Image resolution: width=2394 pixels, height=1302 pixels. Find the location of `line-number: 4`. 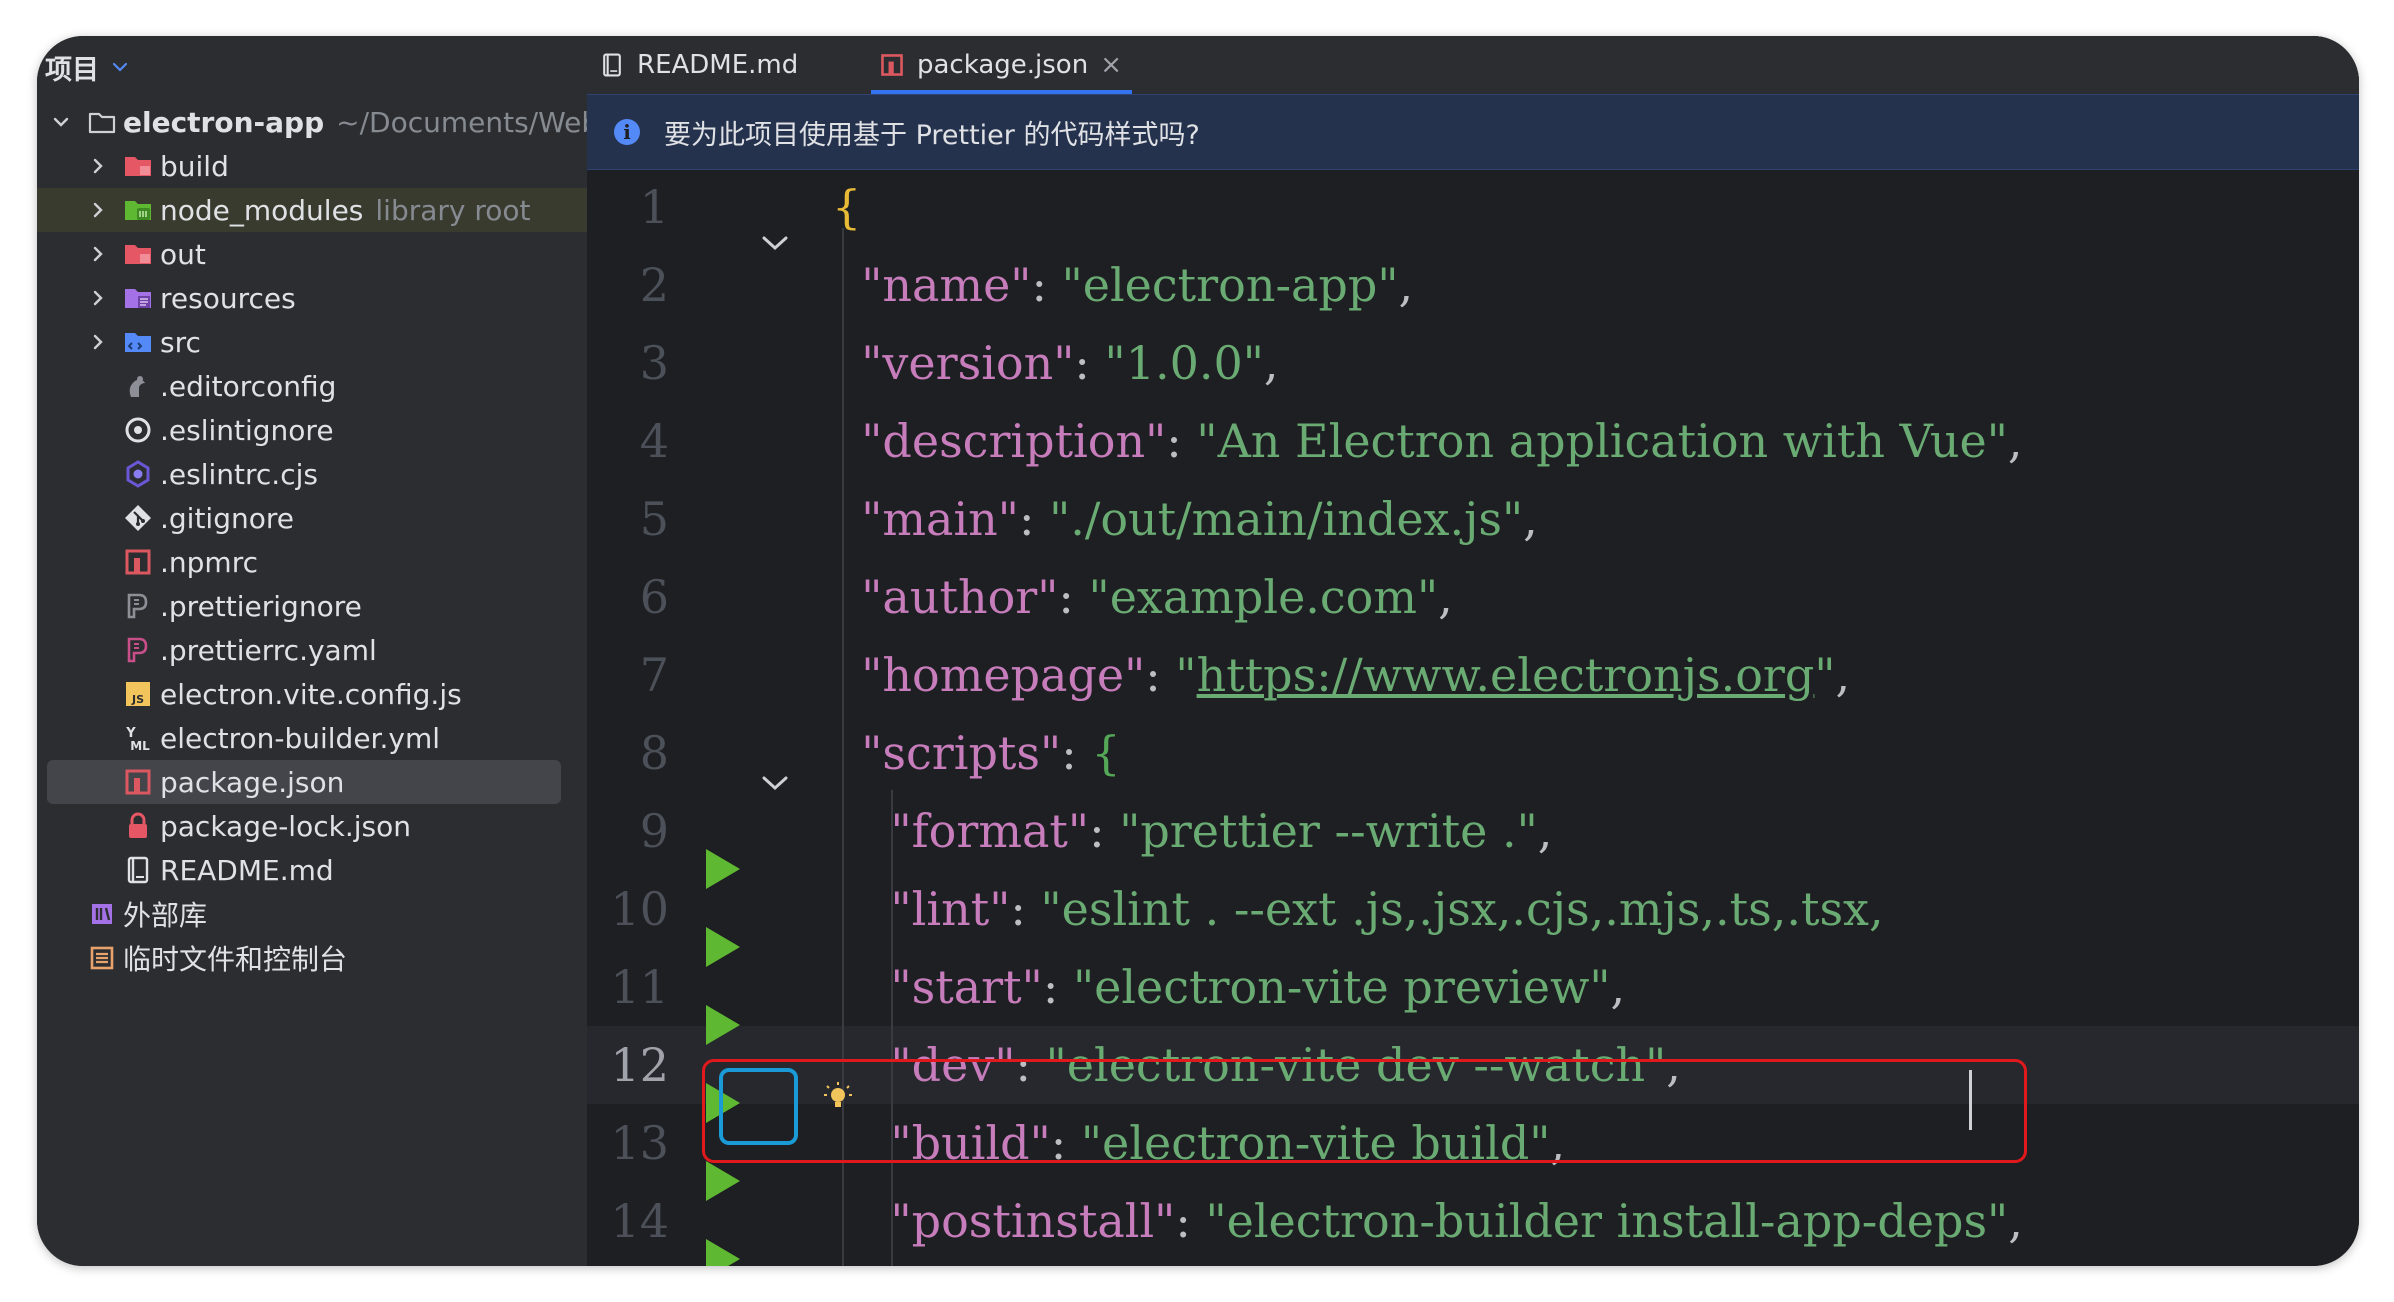

line-number: 4 is located at coordinates (654, 441).